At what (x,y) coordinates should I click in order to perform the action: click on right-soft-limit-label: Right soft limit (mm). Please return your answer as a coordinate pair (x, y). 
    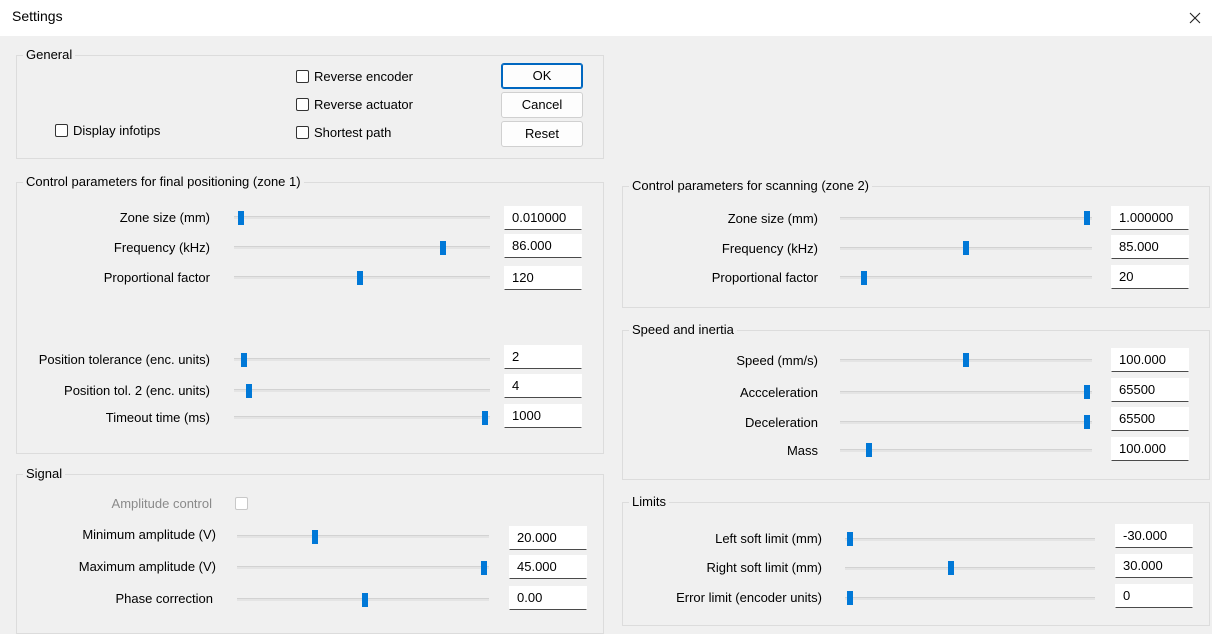
    Looking at the image, I should click on (764, 567).